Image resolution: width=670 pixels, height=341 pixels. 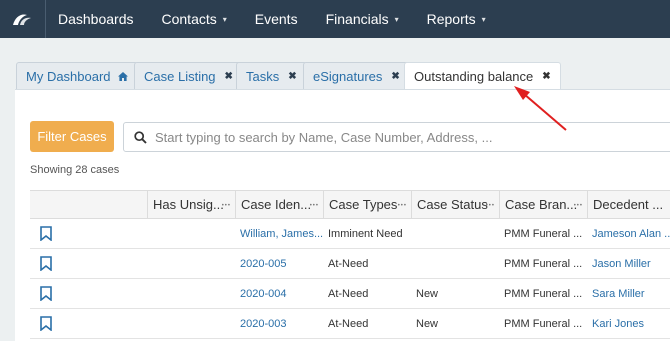 I want to click on column-header-case-identifier: Case Iden... •••, so click(x=279, y=204).